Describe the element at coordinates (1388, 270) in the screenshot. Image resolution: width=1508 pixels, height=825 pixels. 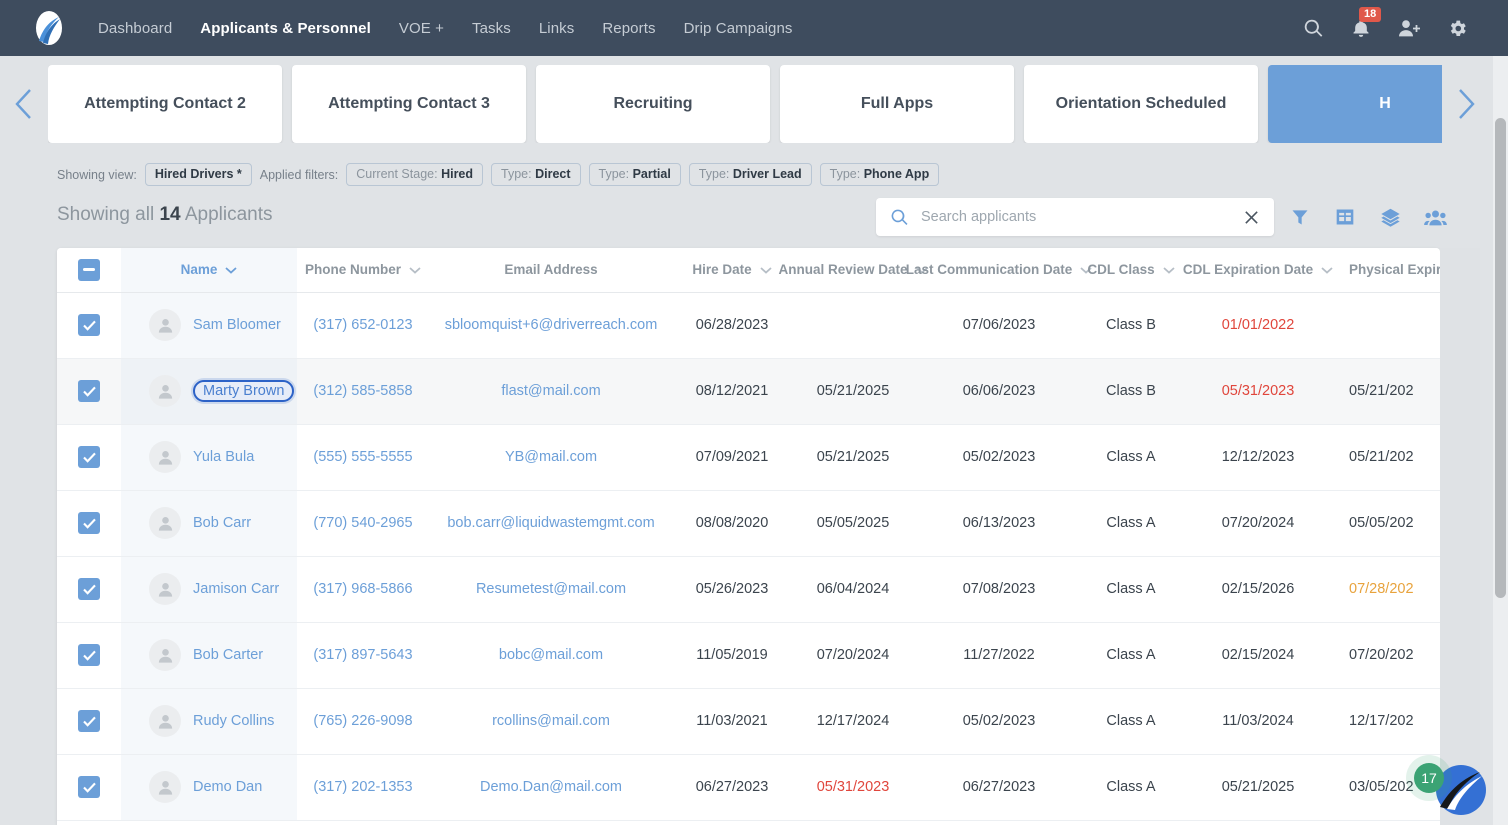
I see `column-header-physical-expiration: Physical Expiration` at that location.